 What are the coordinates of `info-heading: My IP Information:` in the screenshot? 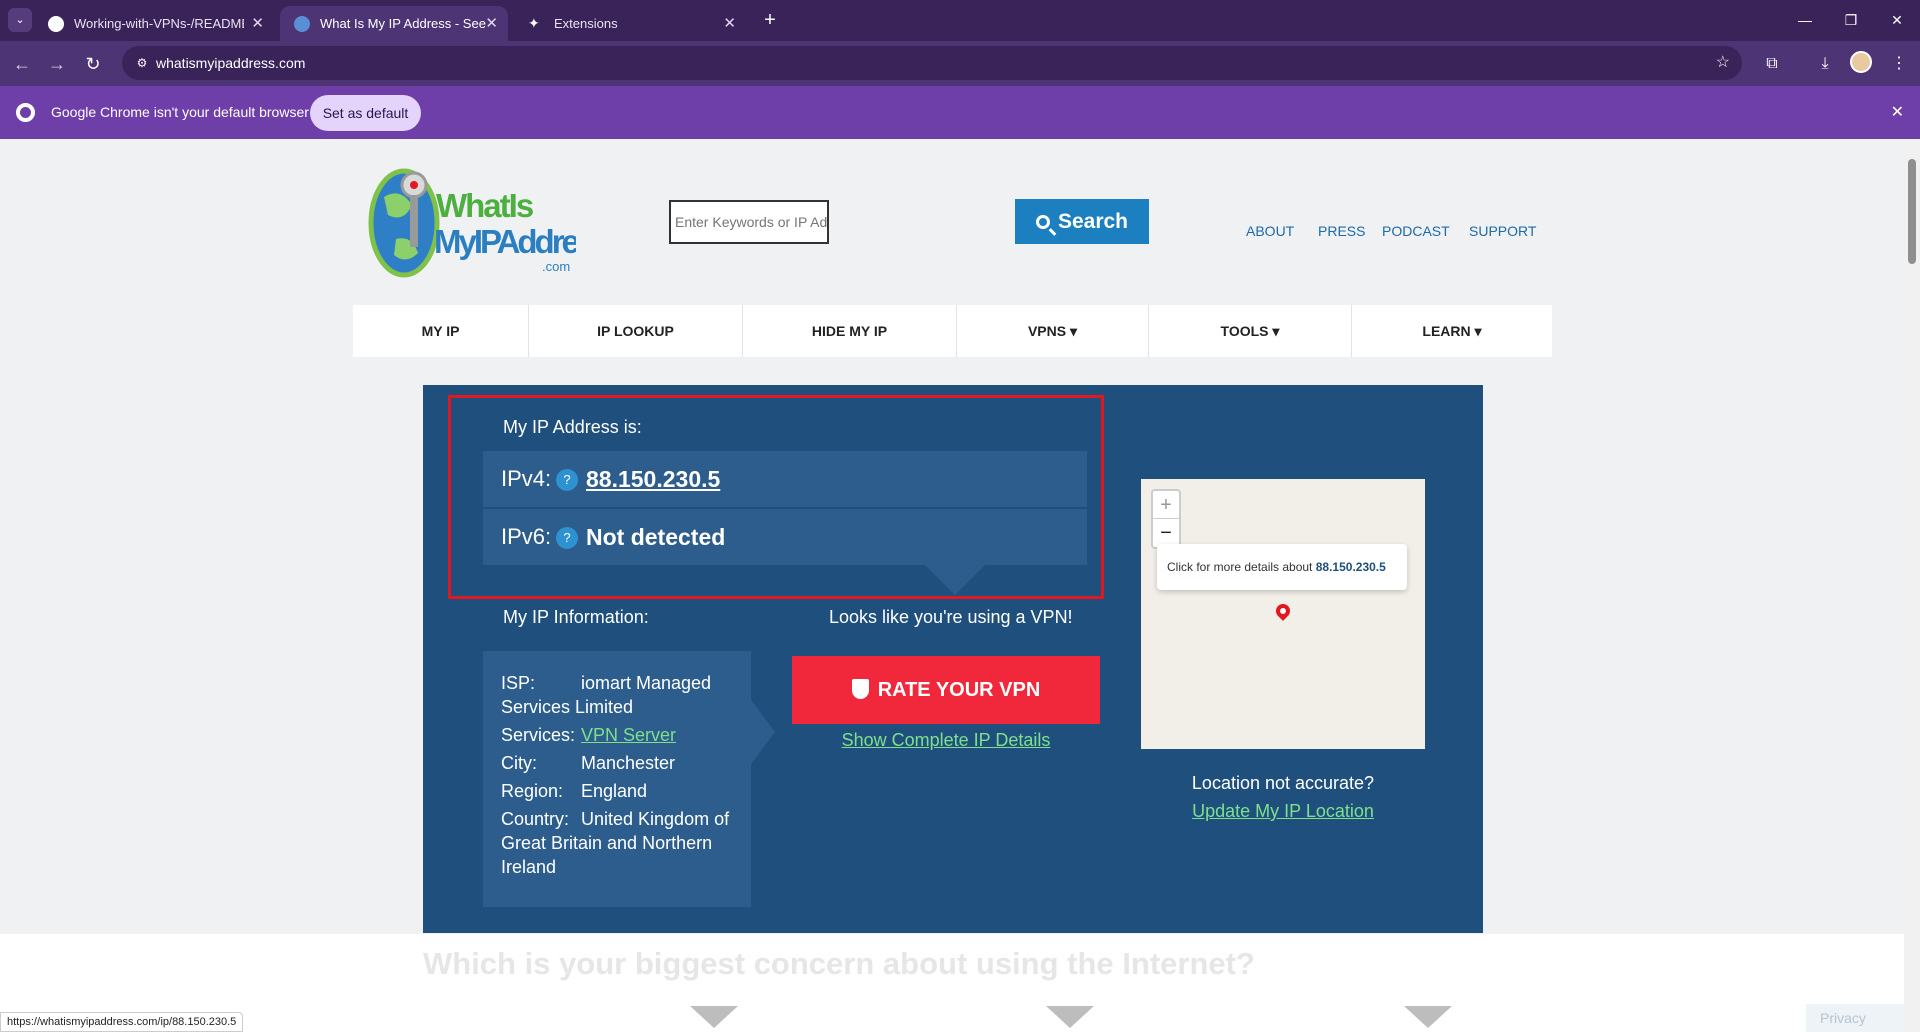 It's located at (576, 617).